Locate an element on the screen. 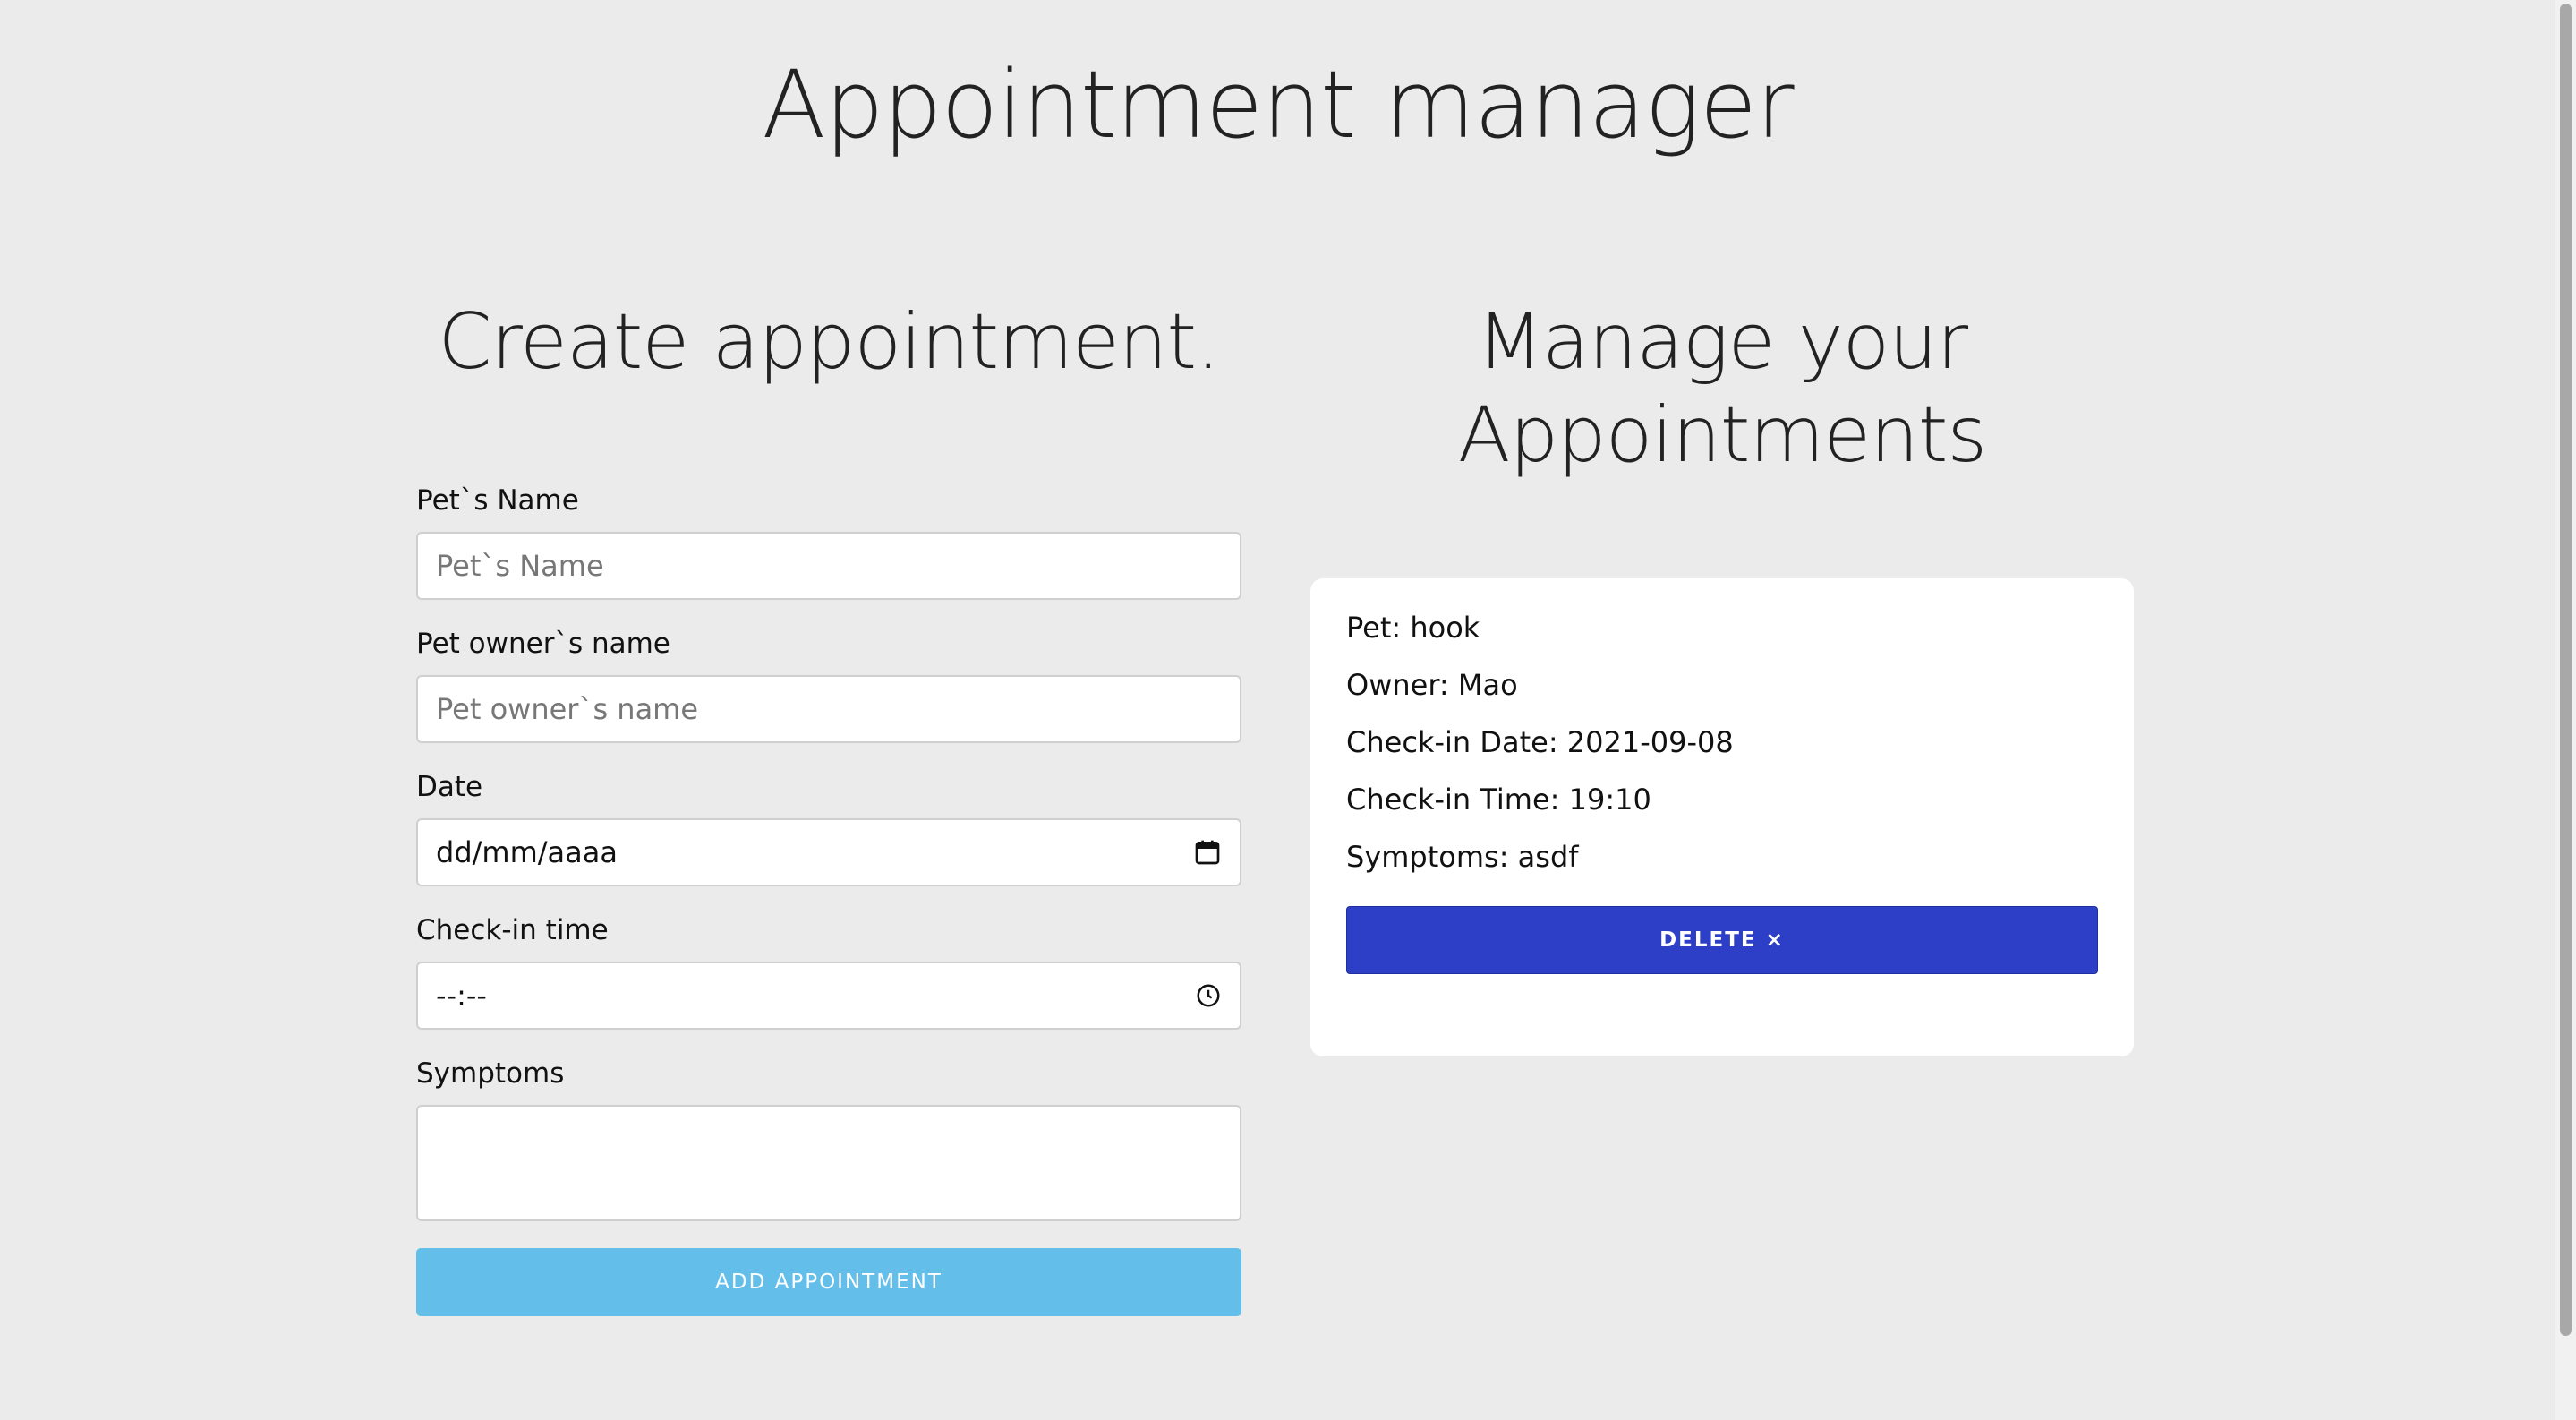  symptoms-field: Symptoms is located at coordinates (828, 1139).